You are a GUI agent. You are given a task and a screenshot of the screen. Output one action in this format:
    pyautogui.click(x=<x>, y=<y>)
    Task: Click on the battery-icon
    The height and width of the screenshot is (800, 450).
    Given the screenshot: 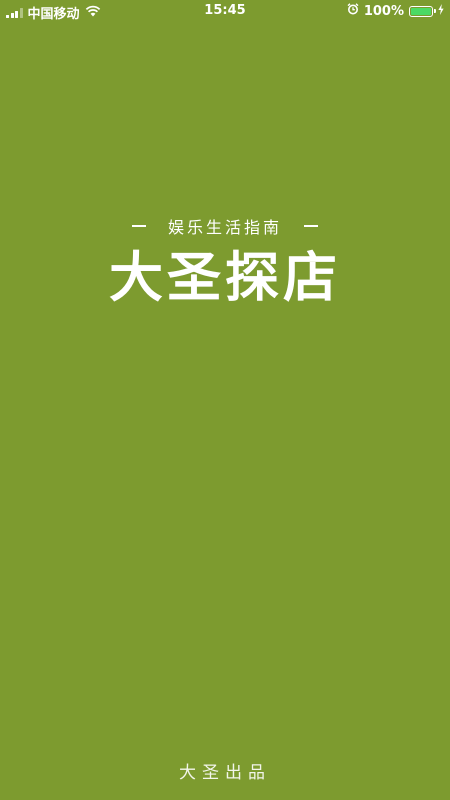 What is the action you would take?
    pyautogui.click(x=422, y=11)
    